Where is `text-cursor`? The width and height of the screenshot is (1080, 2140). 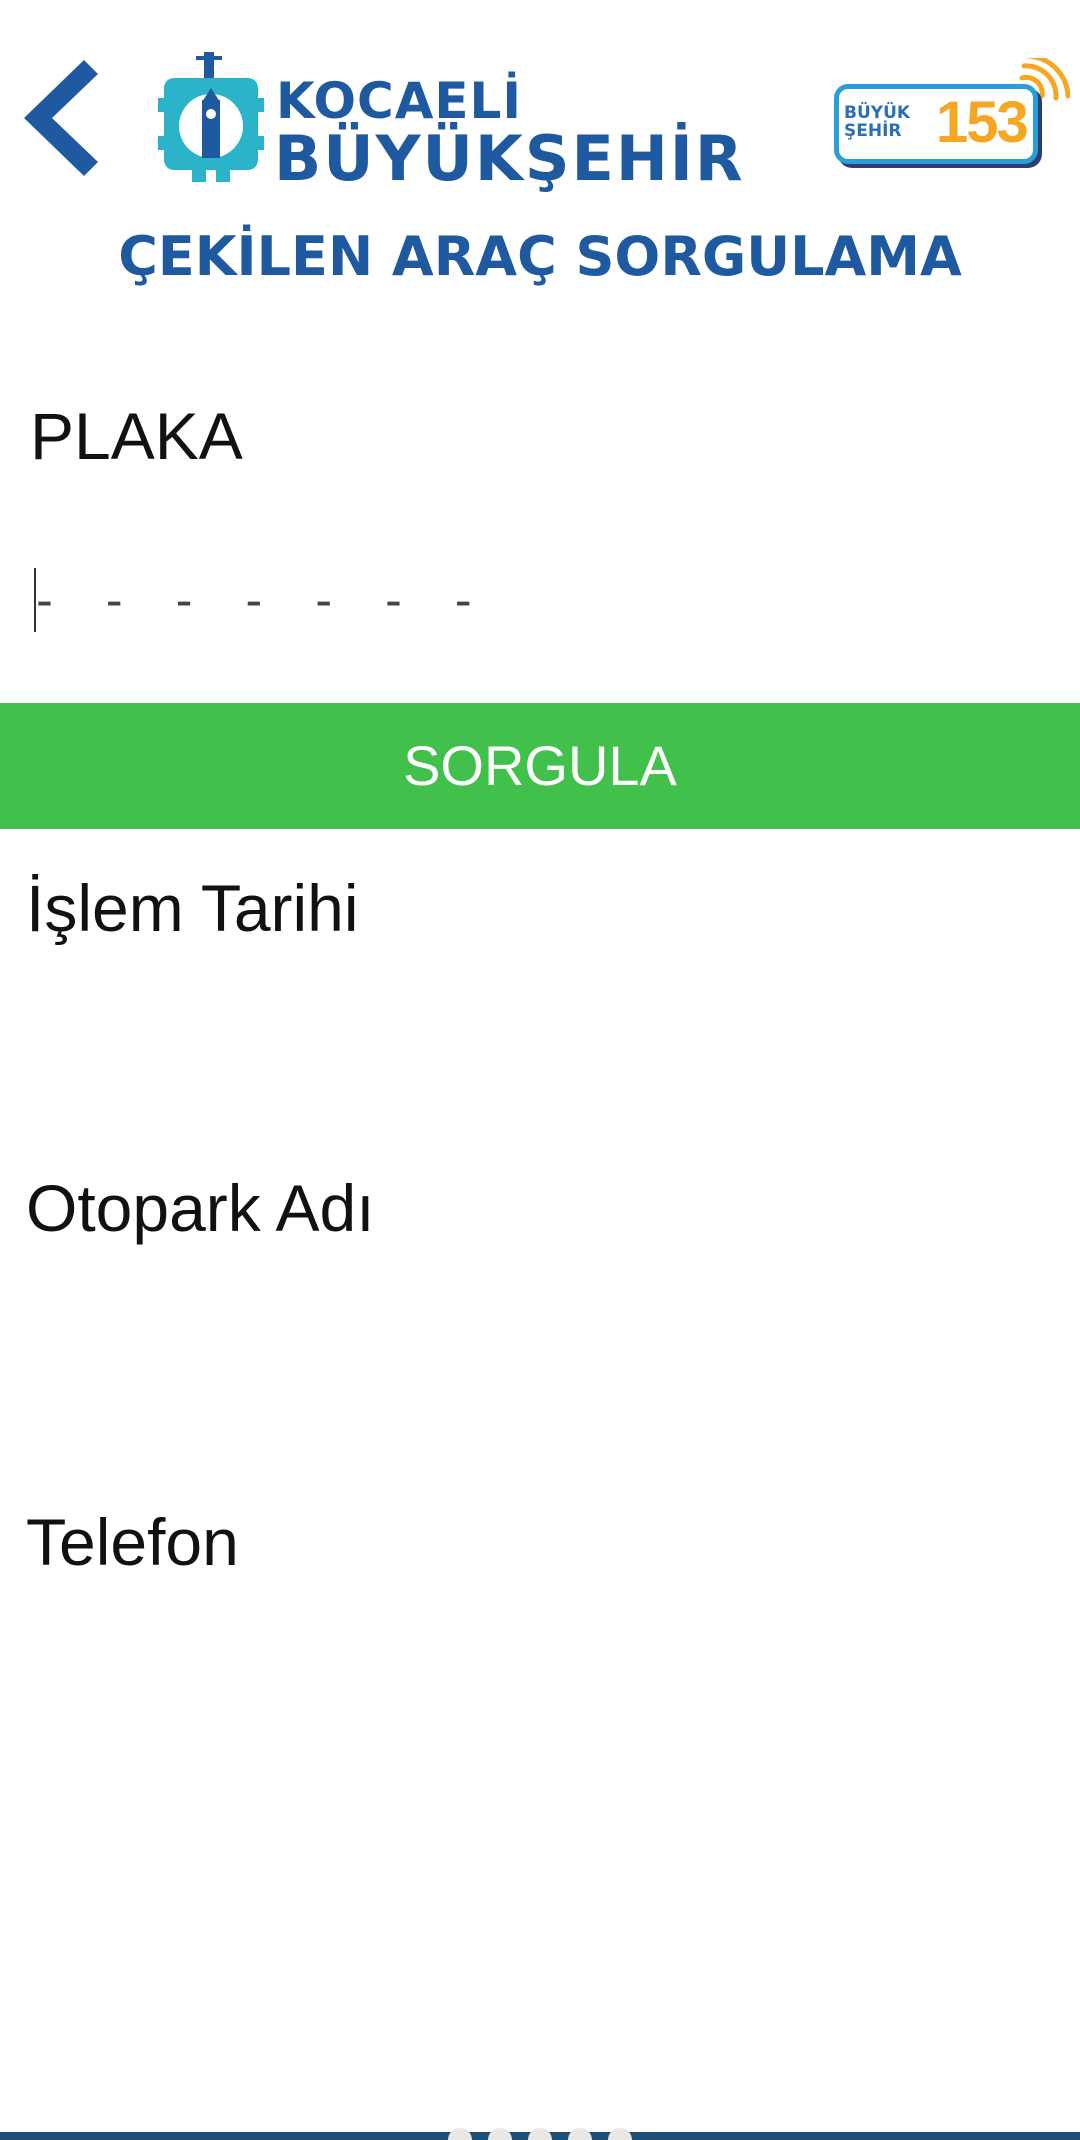 text-cursor is located at coordinates (35, 600).